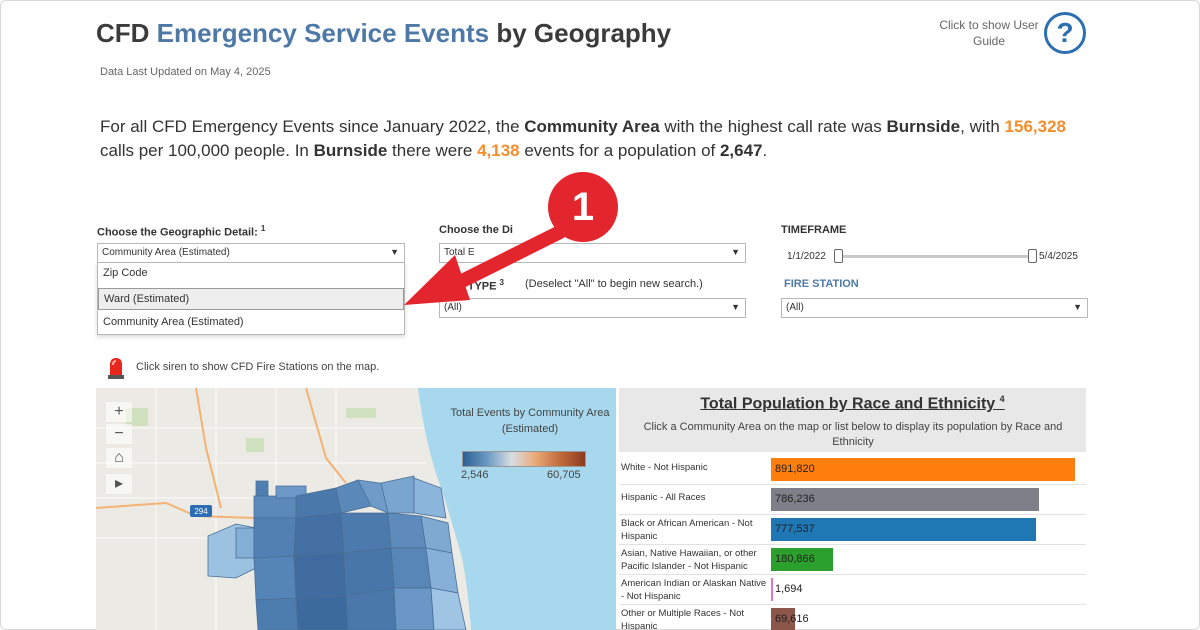 The width and height of the screenshot is (1200, 630). Describe the element at coordinates (485, 265) in the screenshot. I see `annotation-arrow-layer` at that location.